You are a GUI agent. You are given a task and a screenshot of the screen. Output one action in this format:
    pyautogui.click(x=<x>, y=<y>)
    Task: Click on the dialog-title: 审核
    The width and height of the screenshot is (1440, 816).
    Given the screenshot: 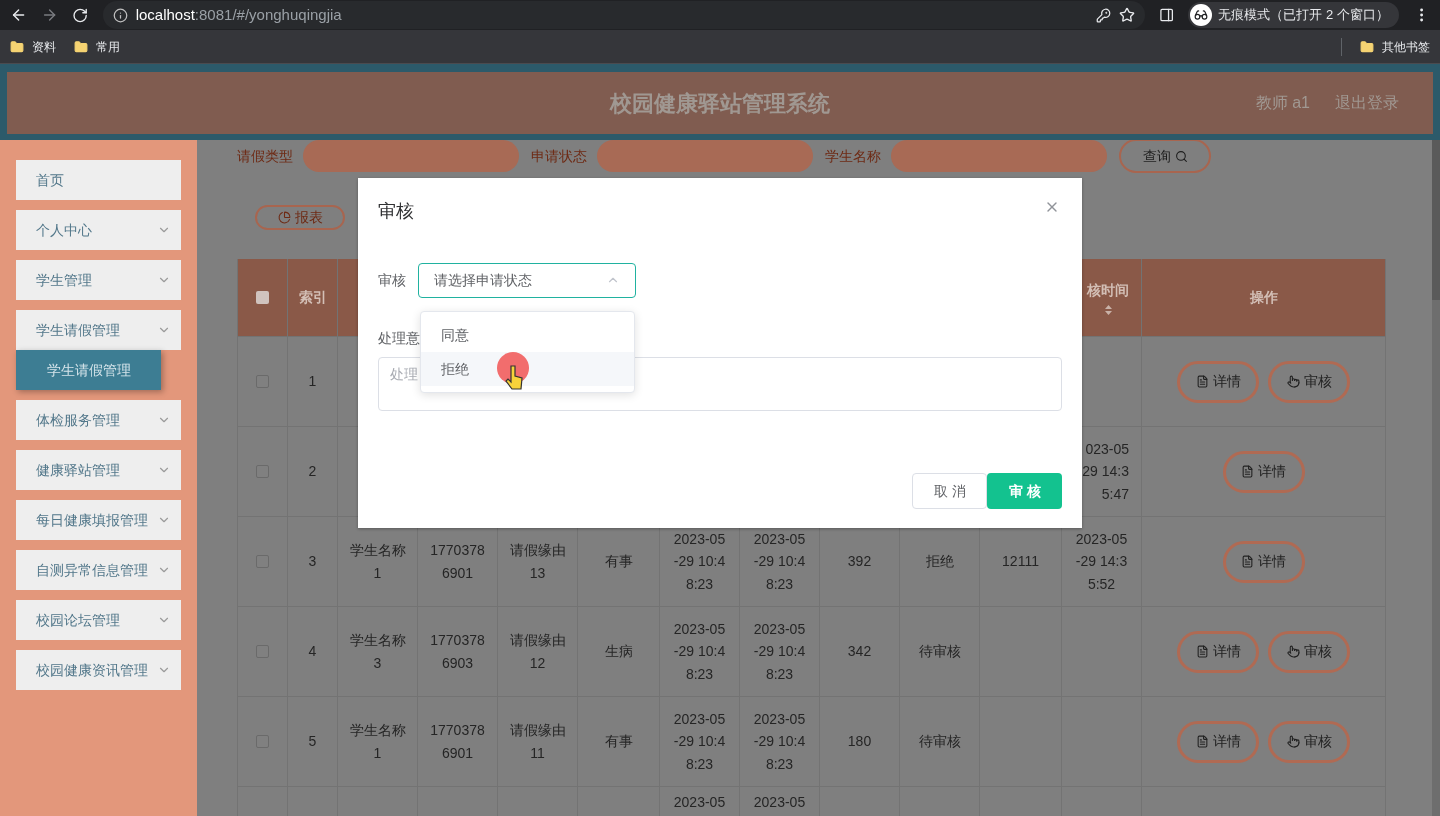 What is the action you would take?
    pyautogui.click(x=396, y=211)
    